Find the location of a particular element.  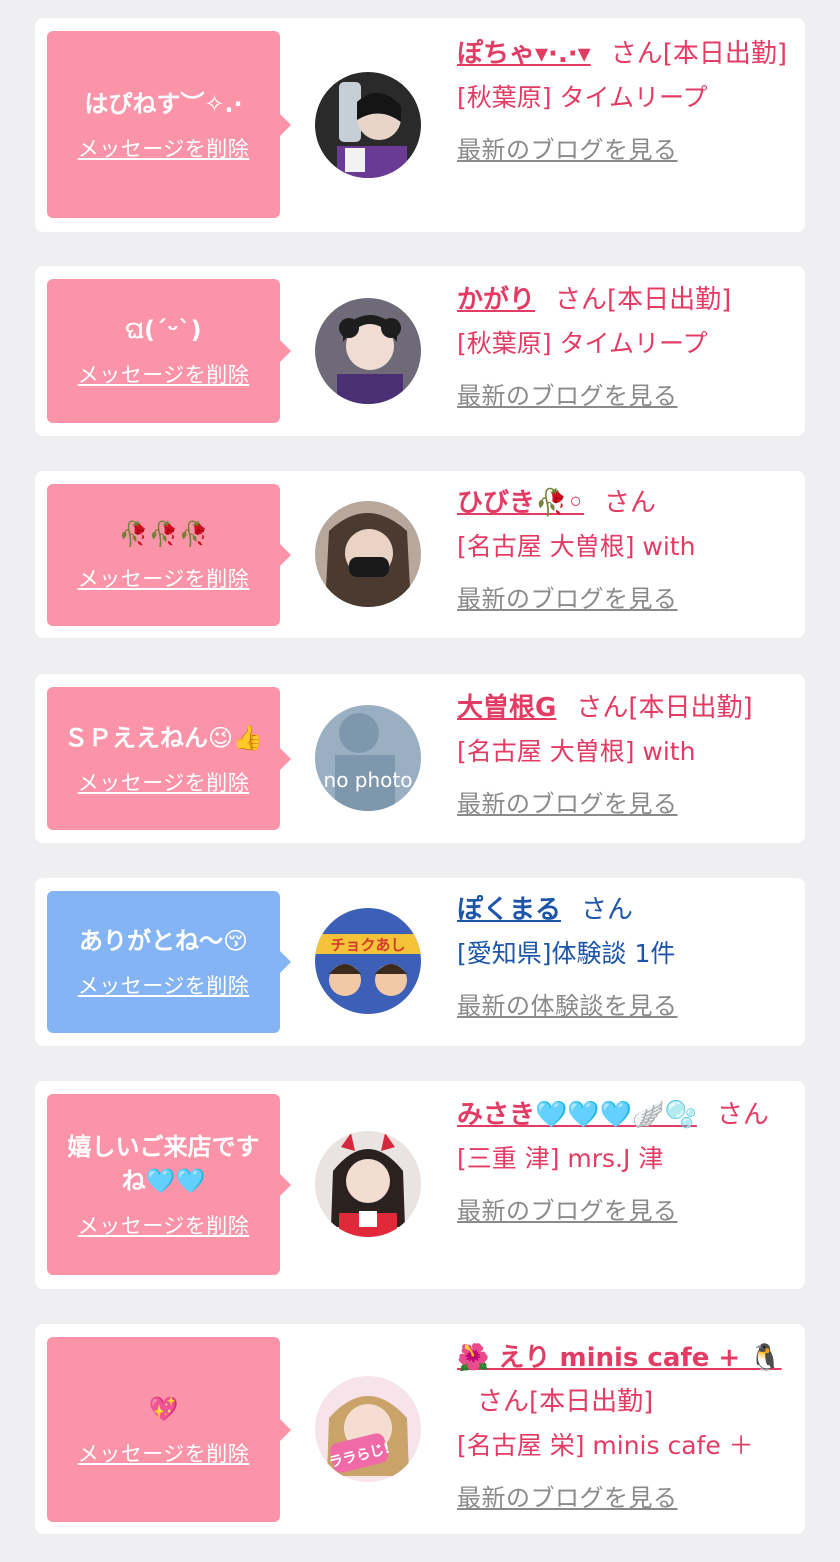

item-info: ぽくまる さん [愛知県]体験談 1件 最新の体験談を見る is located at coordinates (623, 954).